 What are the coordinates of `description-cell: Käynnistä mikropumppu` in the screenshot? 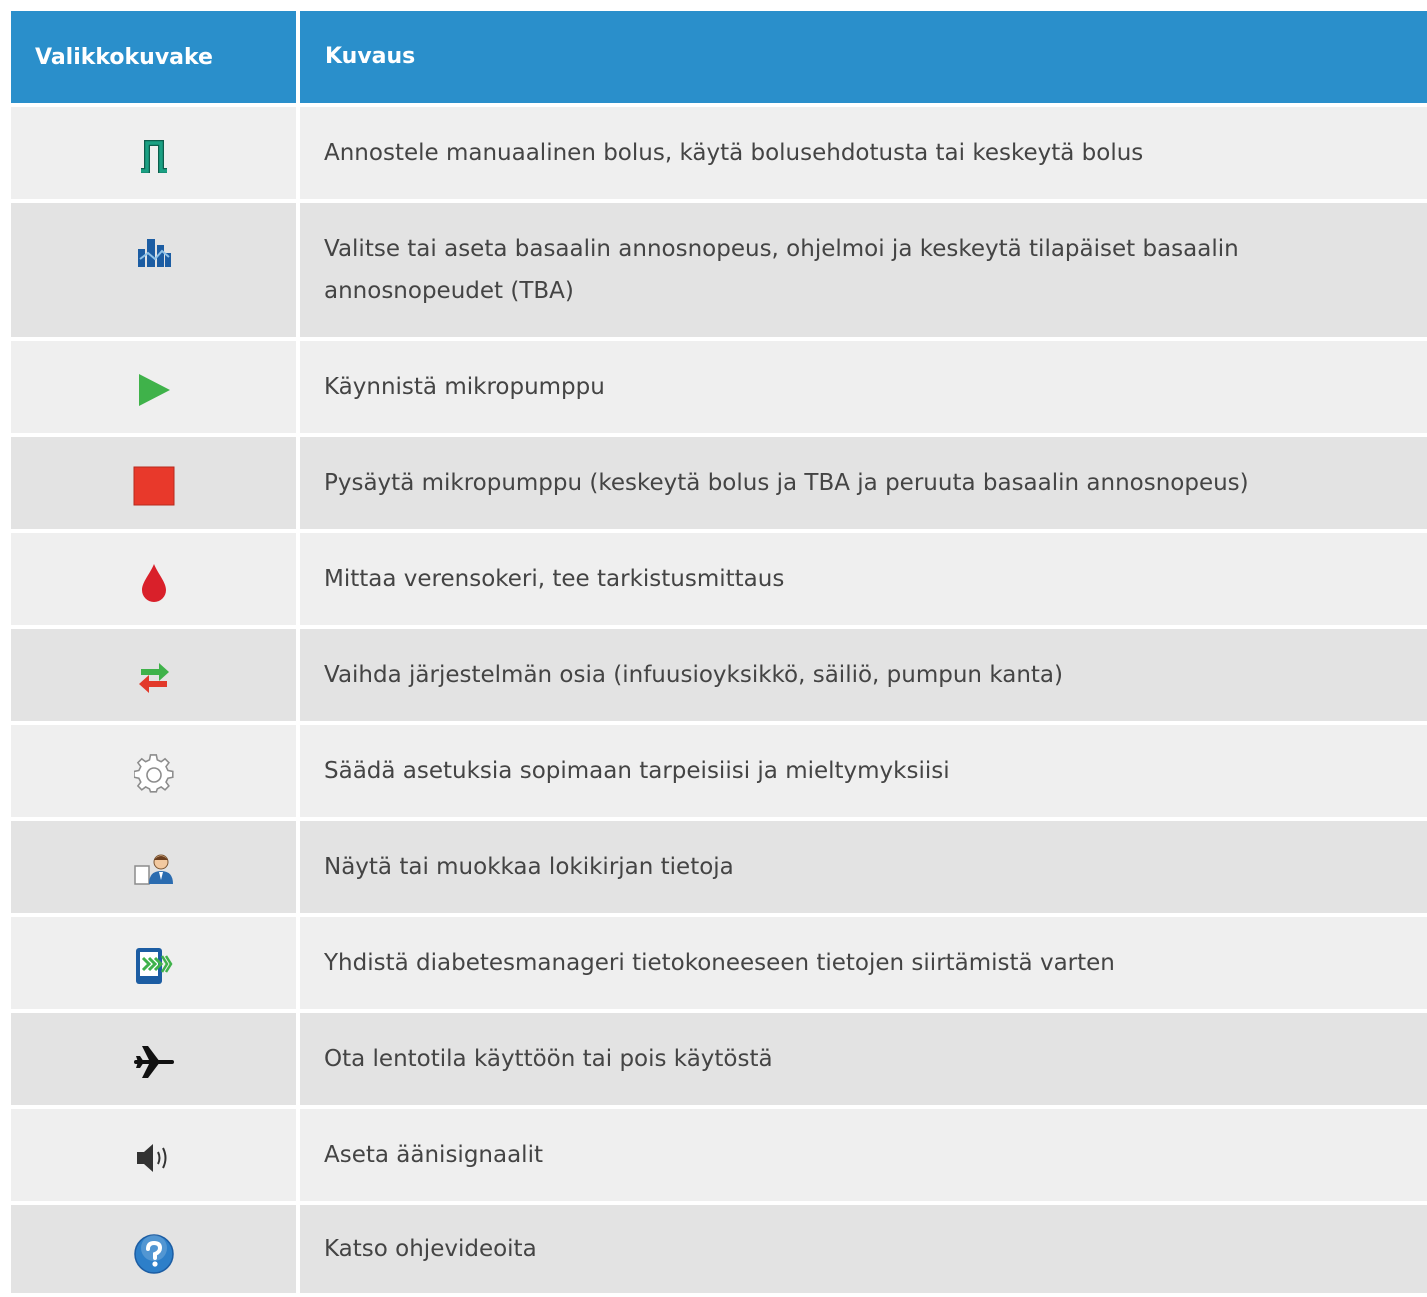 It's located at (863, 387).